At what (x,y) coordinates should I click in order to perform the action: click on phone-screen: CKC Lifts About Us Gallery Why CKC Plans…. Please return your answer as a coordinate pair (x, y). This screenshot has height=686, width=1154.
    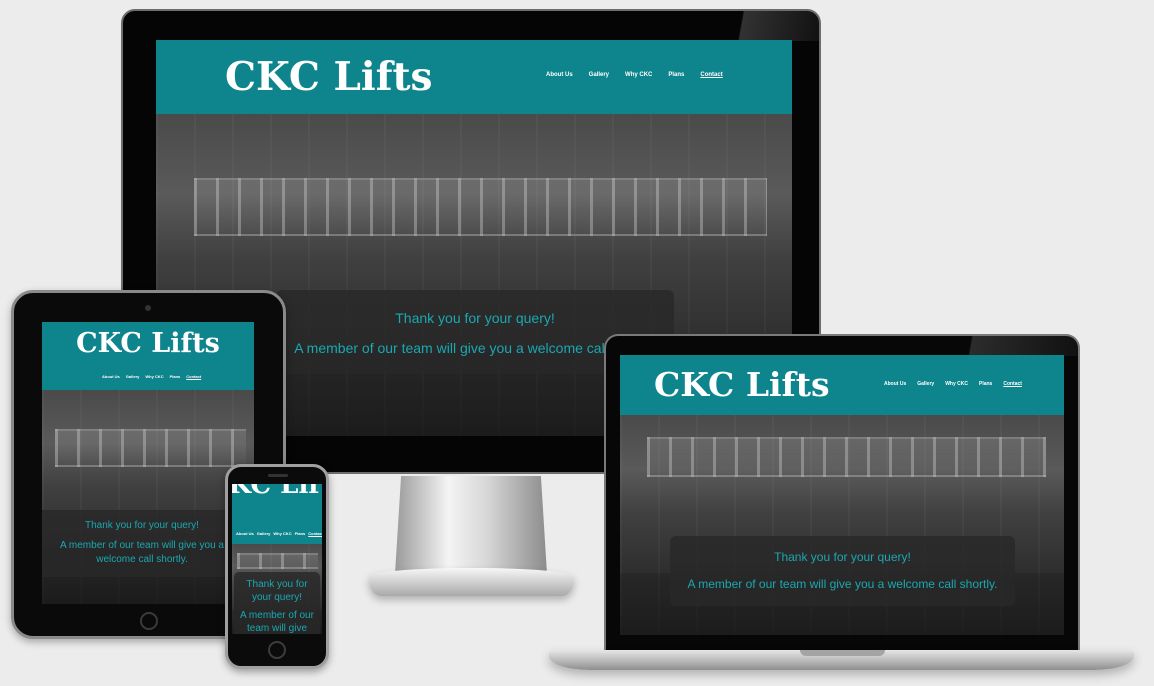
    Looking at the image, I should click on (277, 559).